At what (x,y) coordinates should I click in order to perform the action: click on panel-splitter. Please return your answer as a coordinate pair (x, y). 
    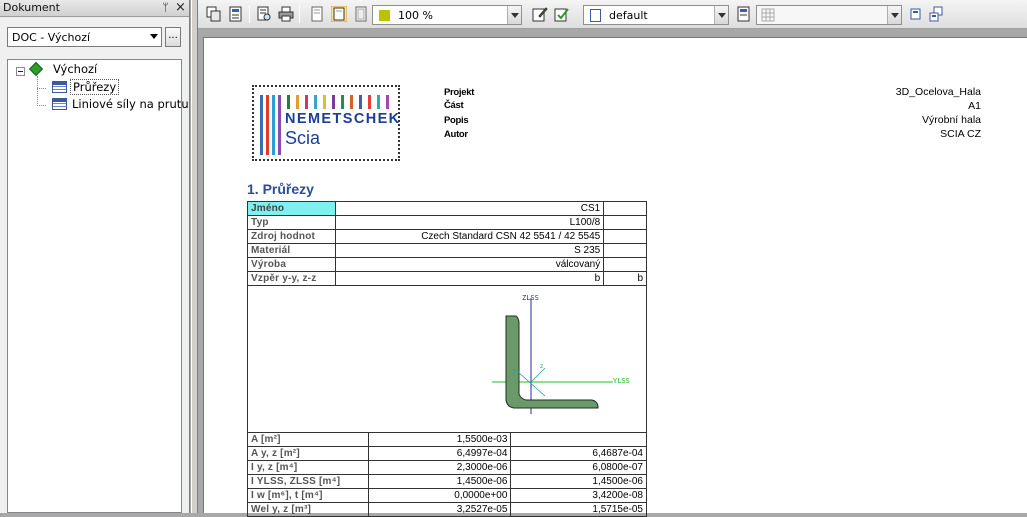
    Looking at the image, I should click on (194, 256).